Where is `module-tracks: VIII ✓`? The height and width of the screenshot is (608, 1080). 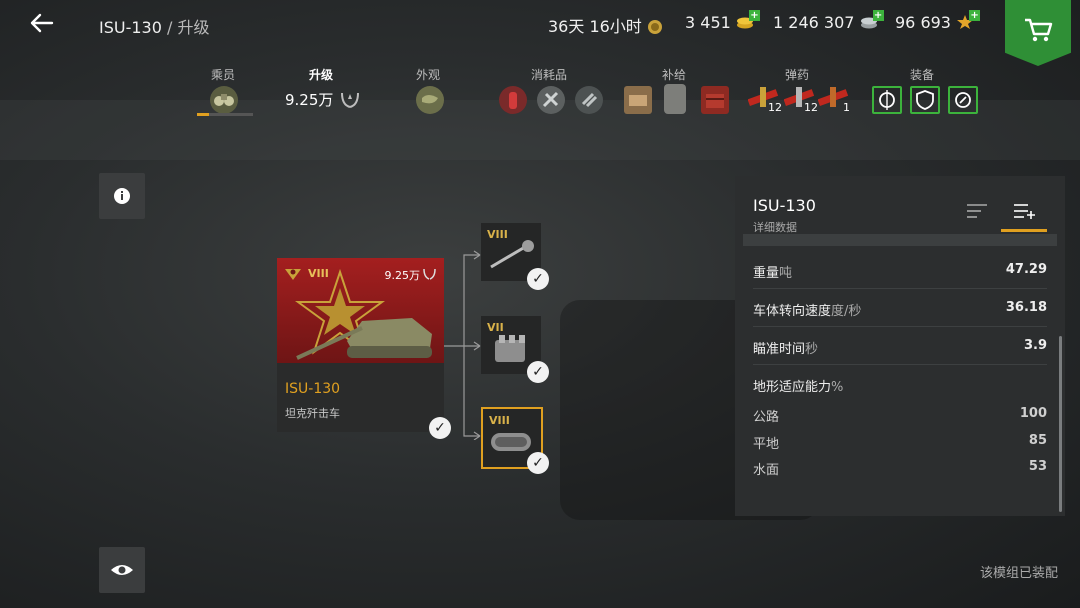 module-tracks: VIII ✓ is located at coordinates (515, 440).